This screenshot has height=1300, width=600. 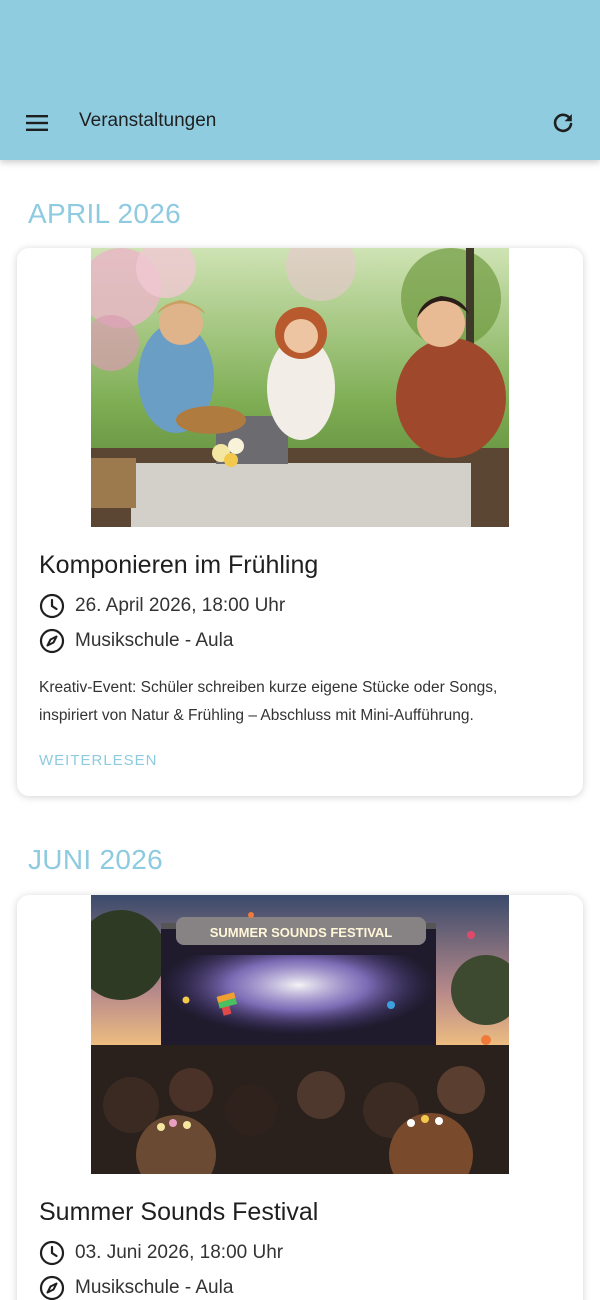 I want to click on refresh-icon, so click(x=563, y=123).